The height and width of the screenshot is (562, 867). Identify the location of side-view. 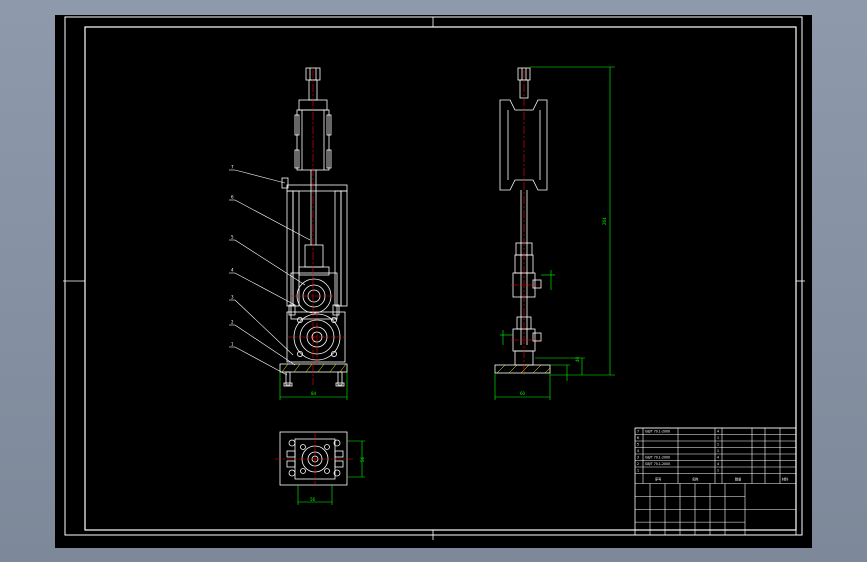
(522, 220).